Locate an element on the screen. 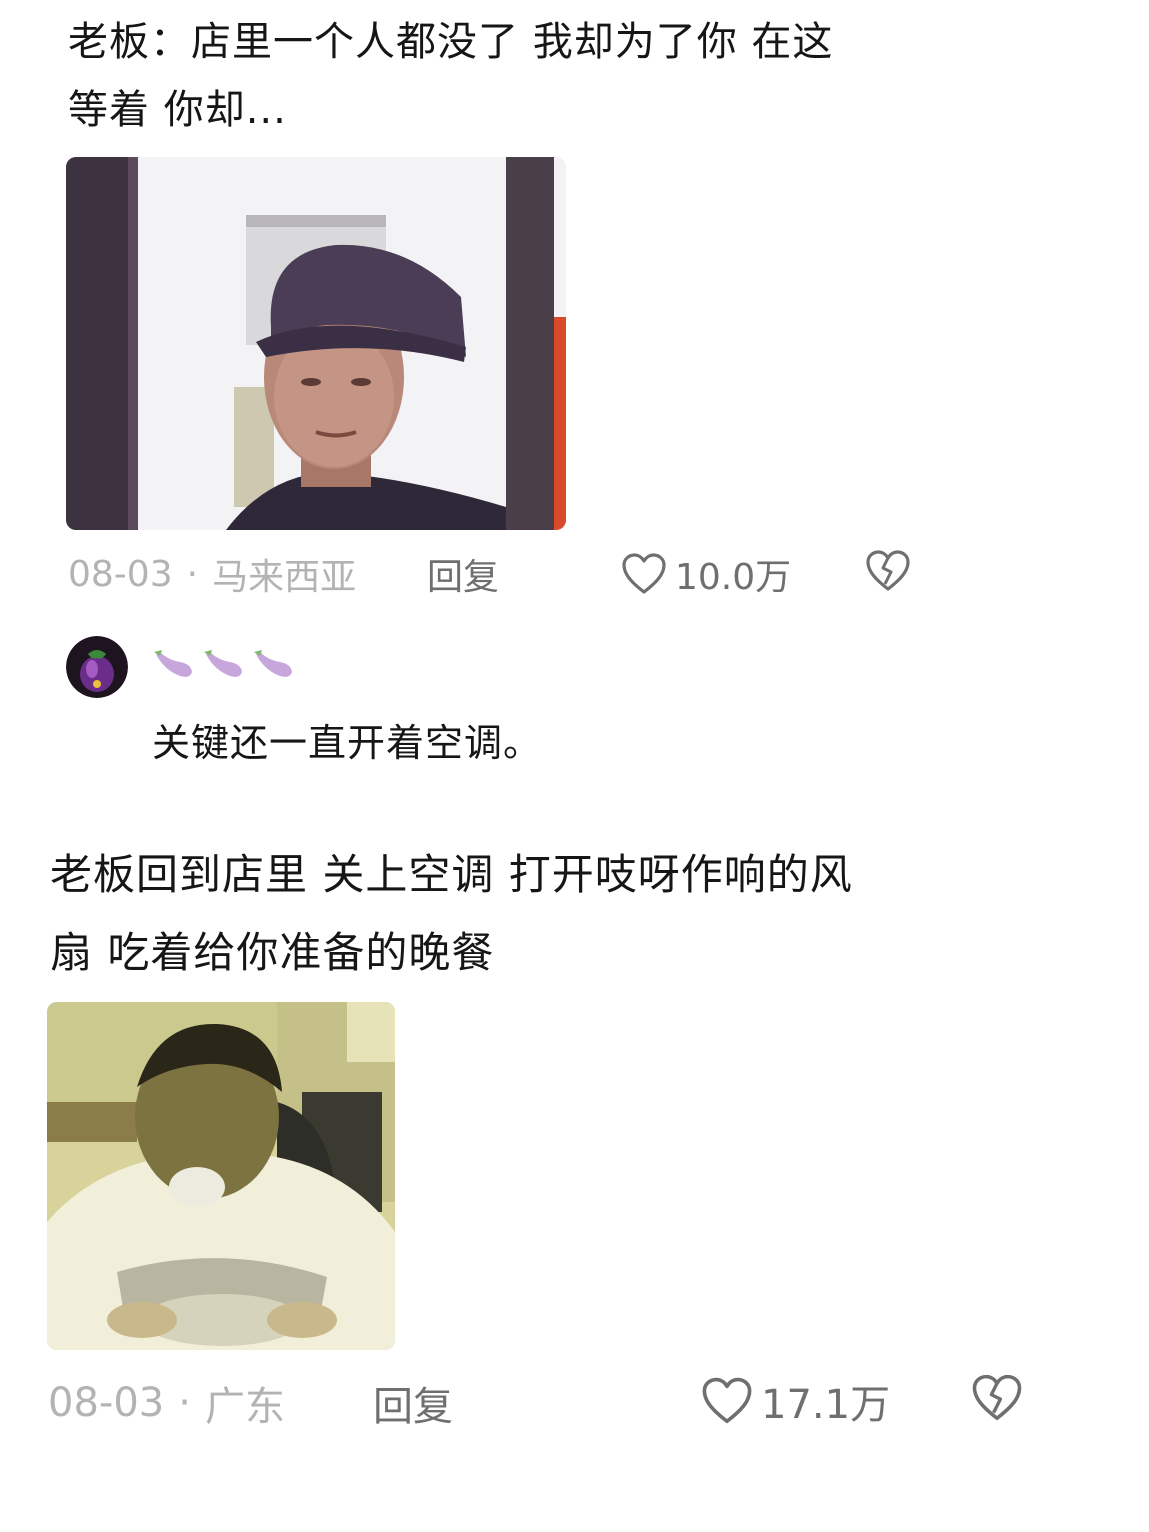 The width and height of the screenshot is (1149, 1532). comment-2-like-count: 17.1万 is located at coordinates (826, 1405).